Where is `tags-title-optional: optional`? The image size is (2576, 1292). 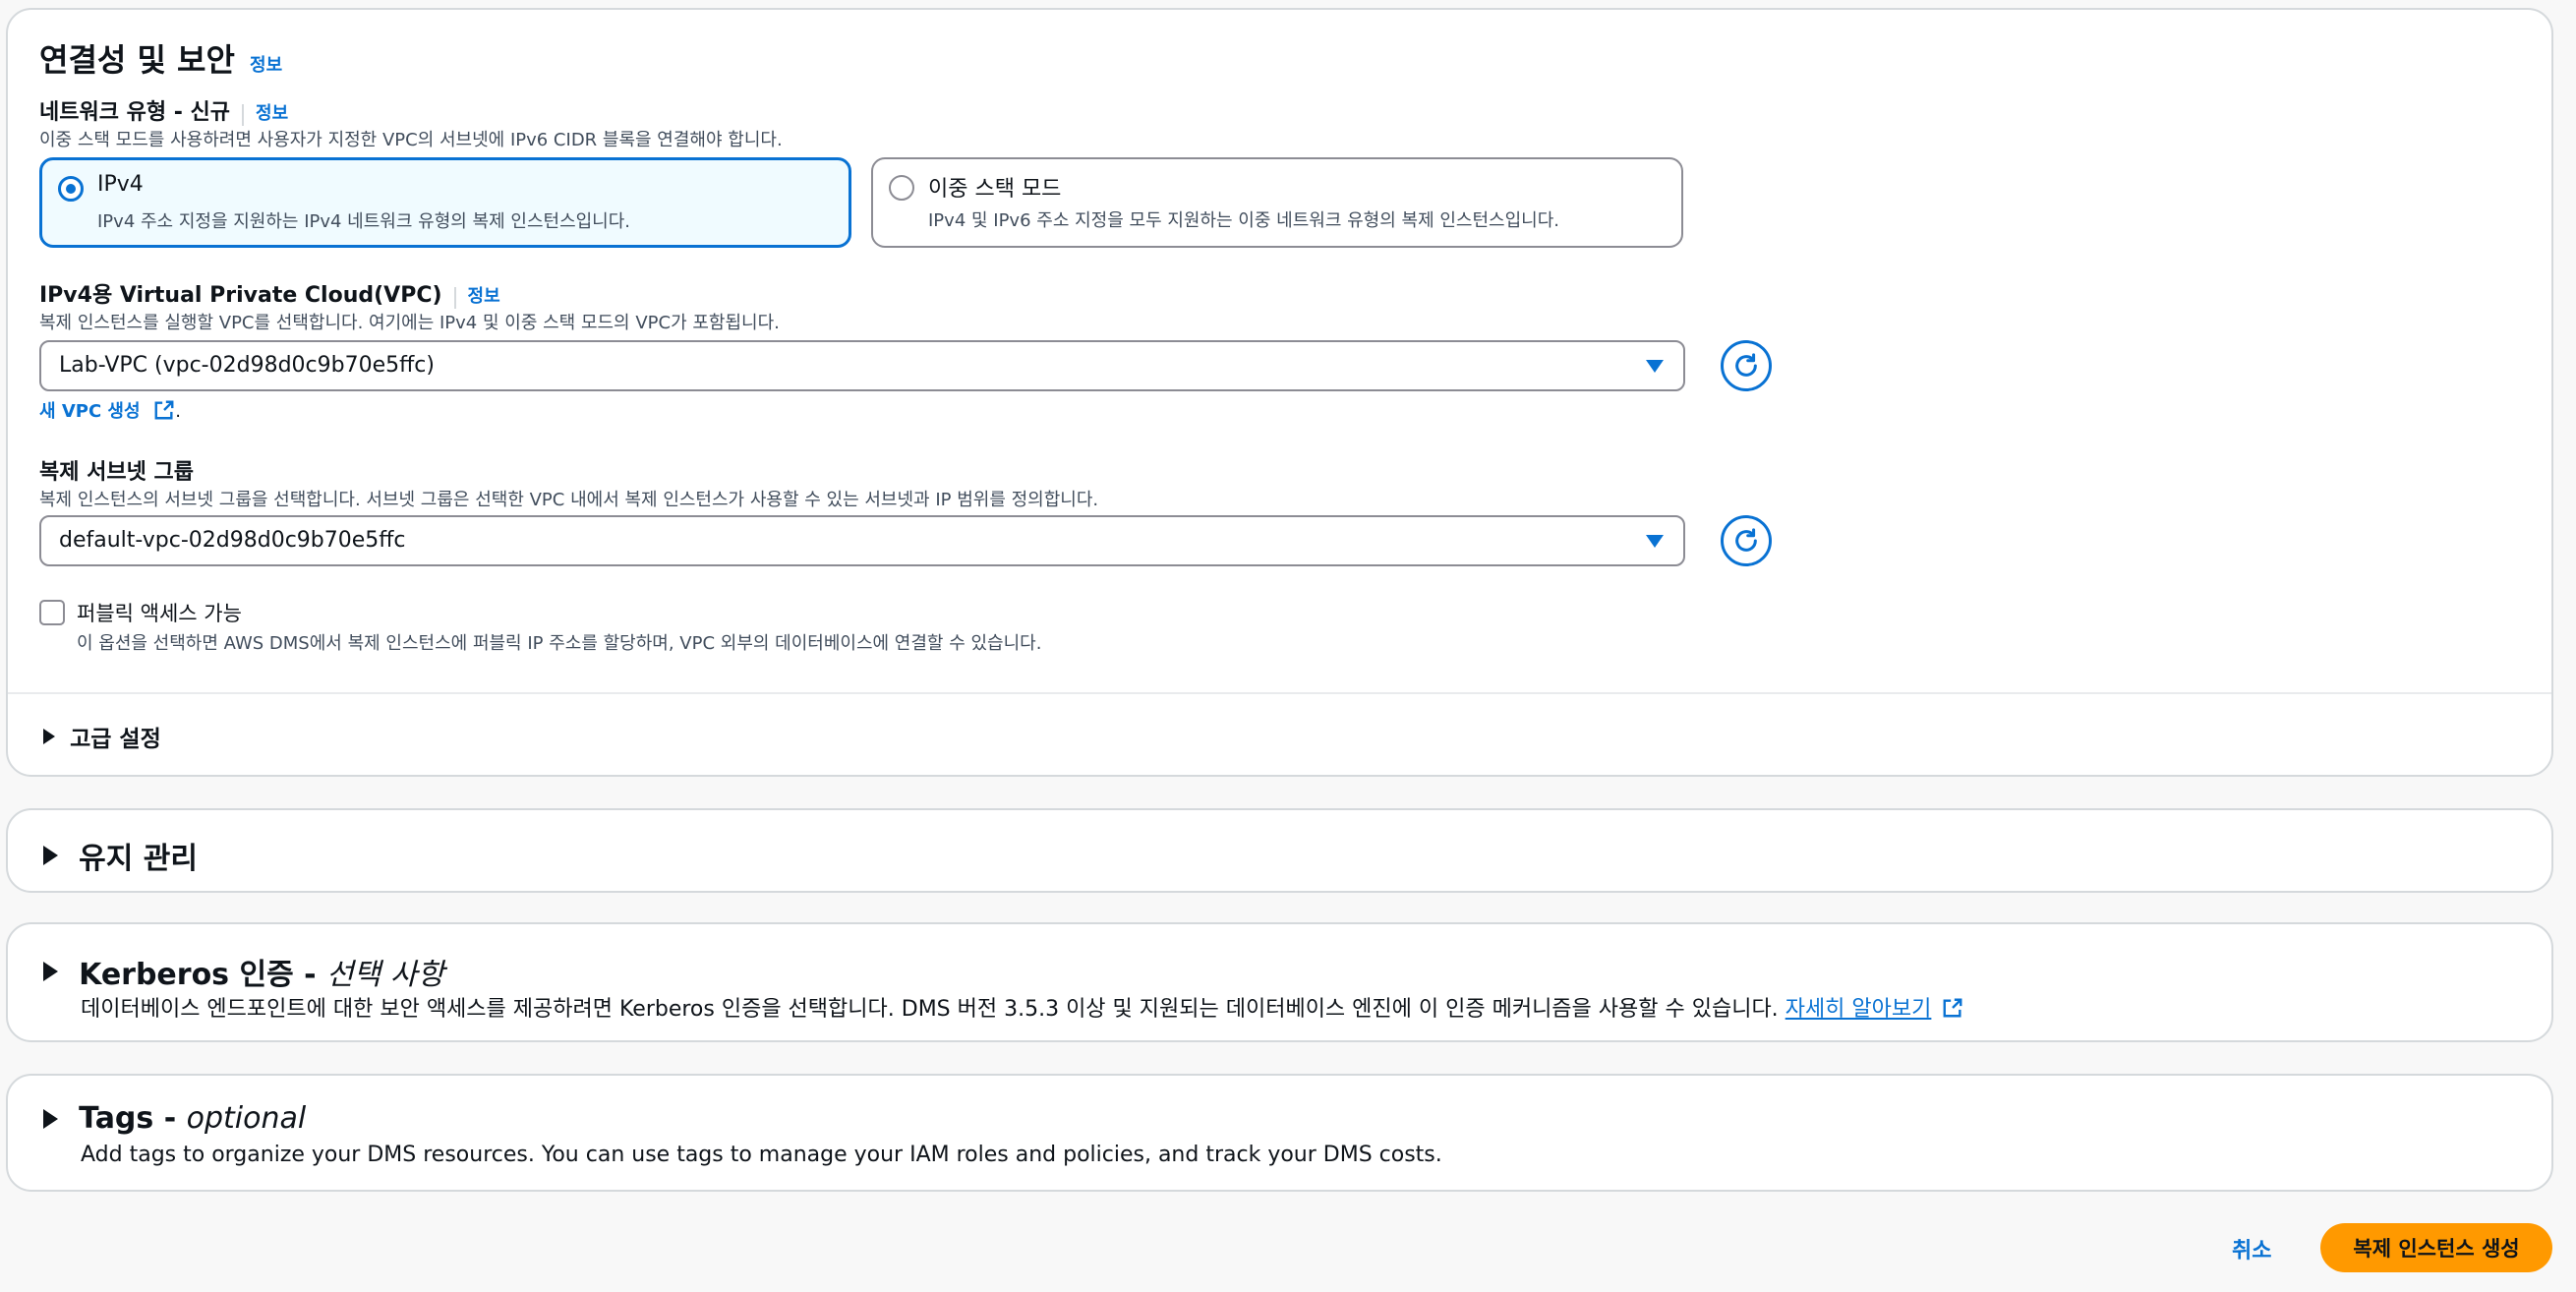
tags-title-optional: optional is located at coordinates (246, 1118).